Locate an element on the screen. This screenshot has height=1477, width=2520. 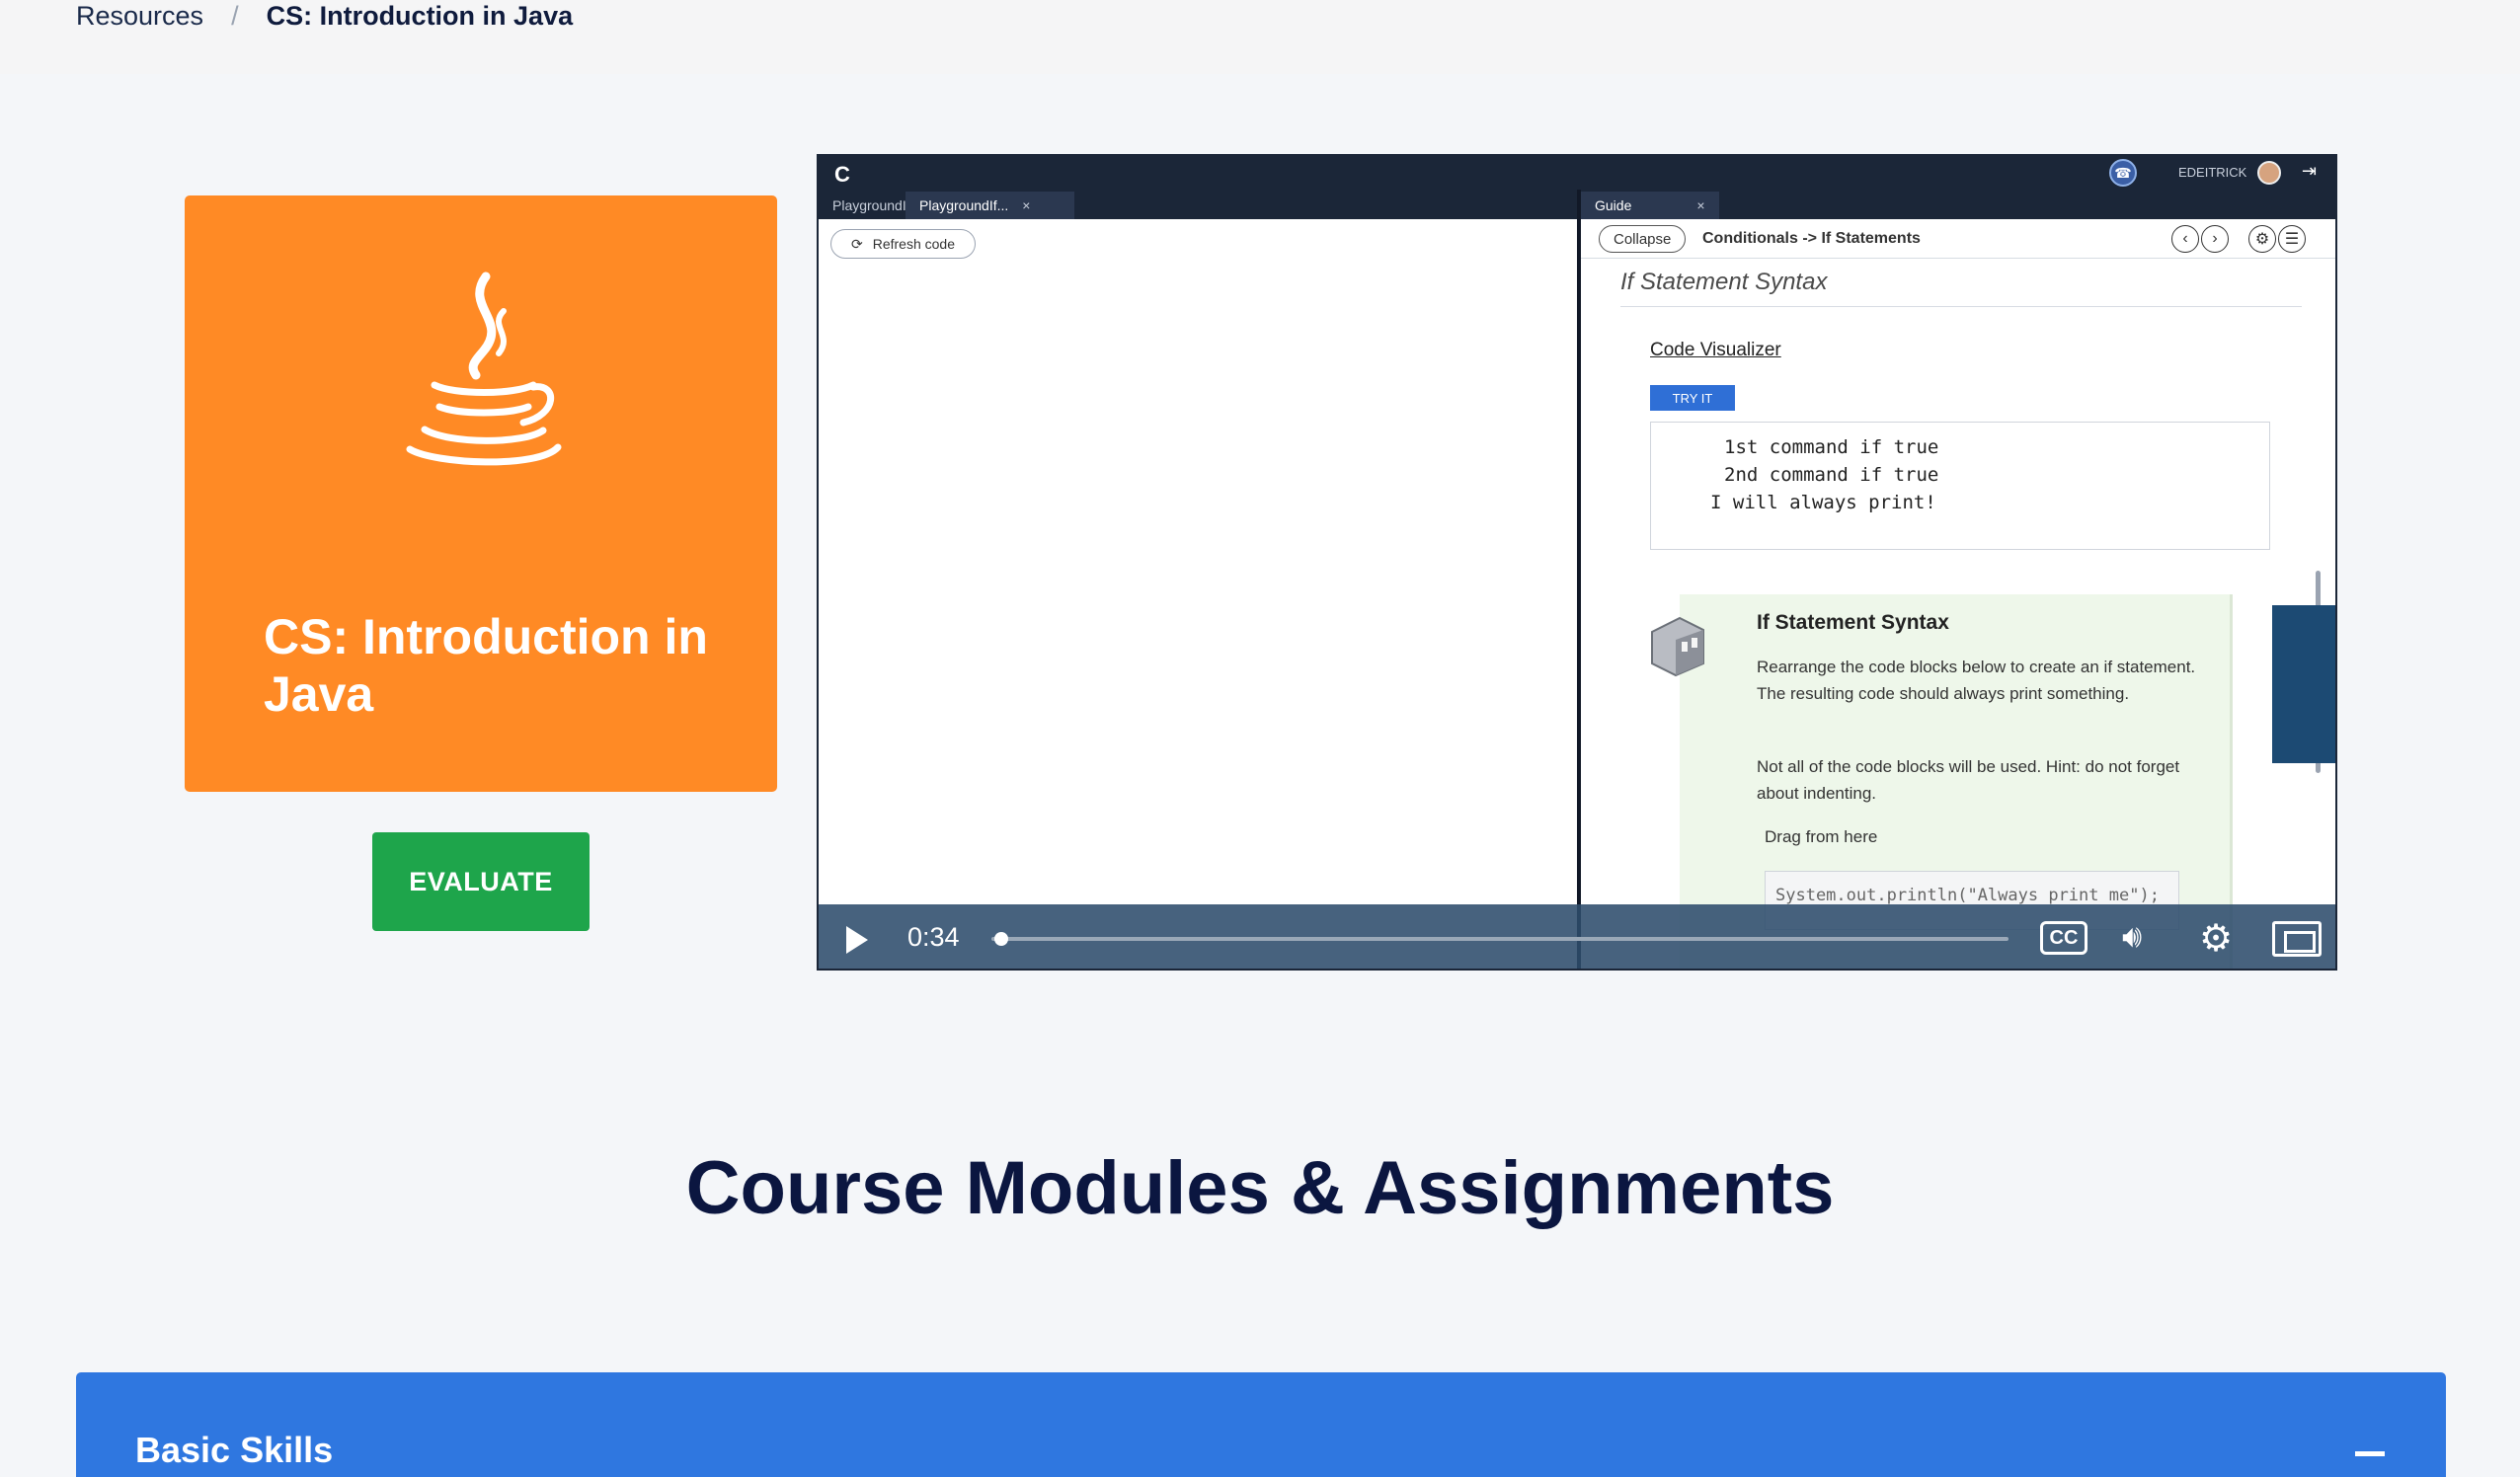
chevron-left-icon: ‹ is located at coordinates (2185, 239).